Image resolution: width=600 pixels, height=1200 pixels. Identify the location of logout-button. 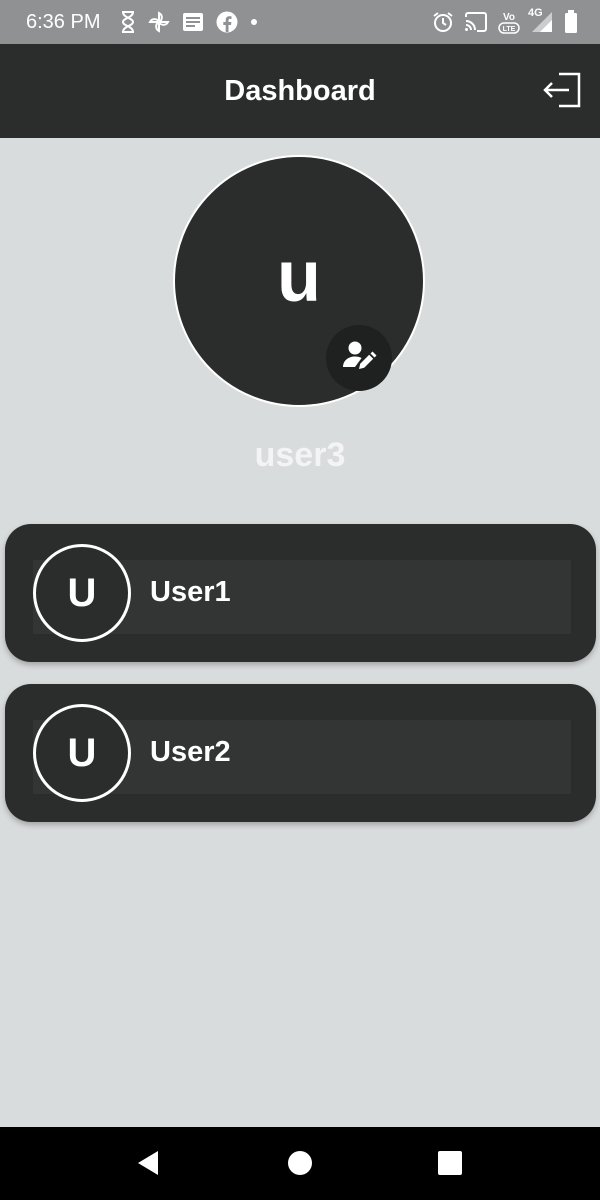
(563, 92).